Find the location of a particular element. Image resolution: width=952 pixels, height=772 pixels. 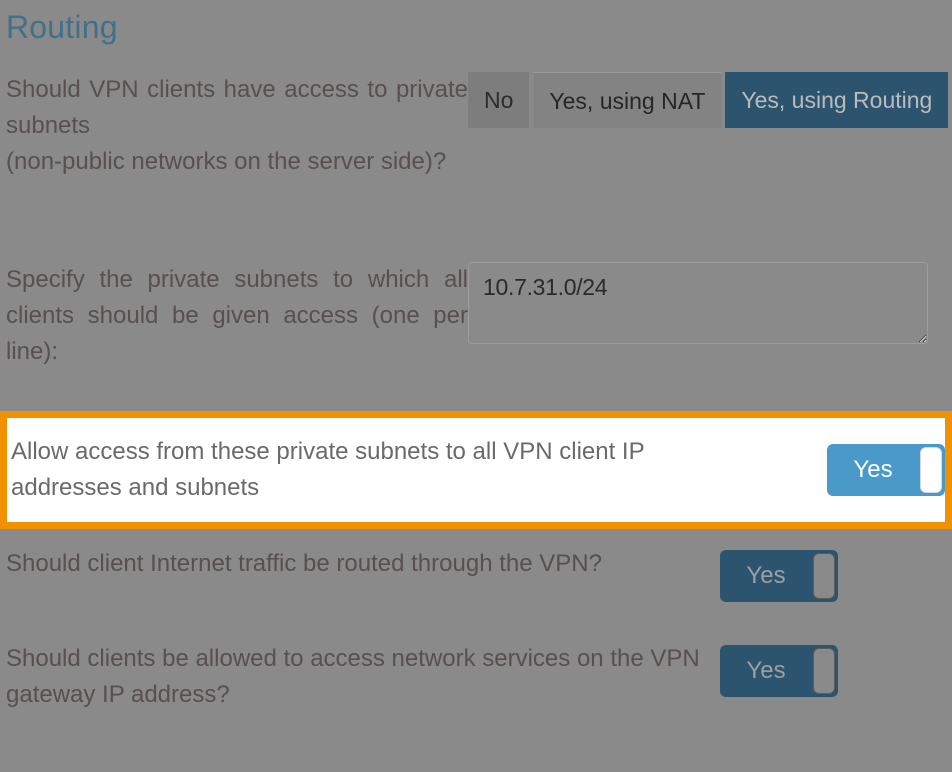

internet-traffic-toggle: Yes is located at coordinates (779, 576).